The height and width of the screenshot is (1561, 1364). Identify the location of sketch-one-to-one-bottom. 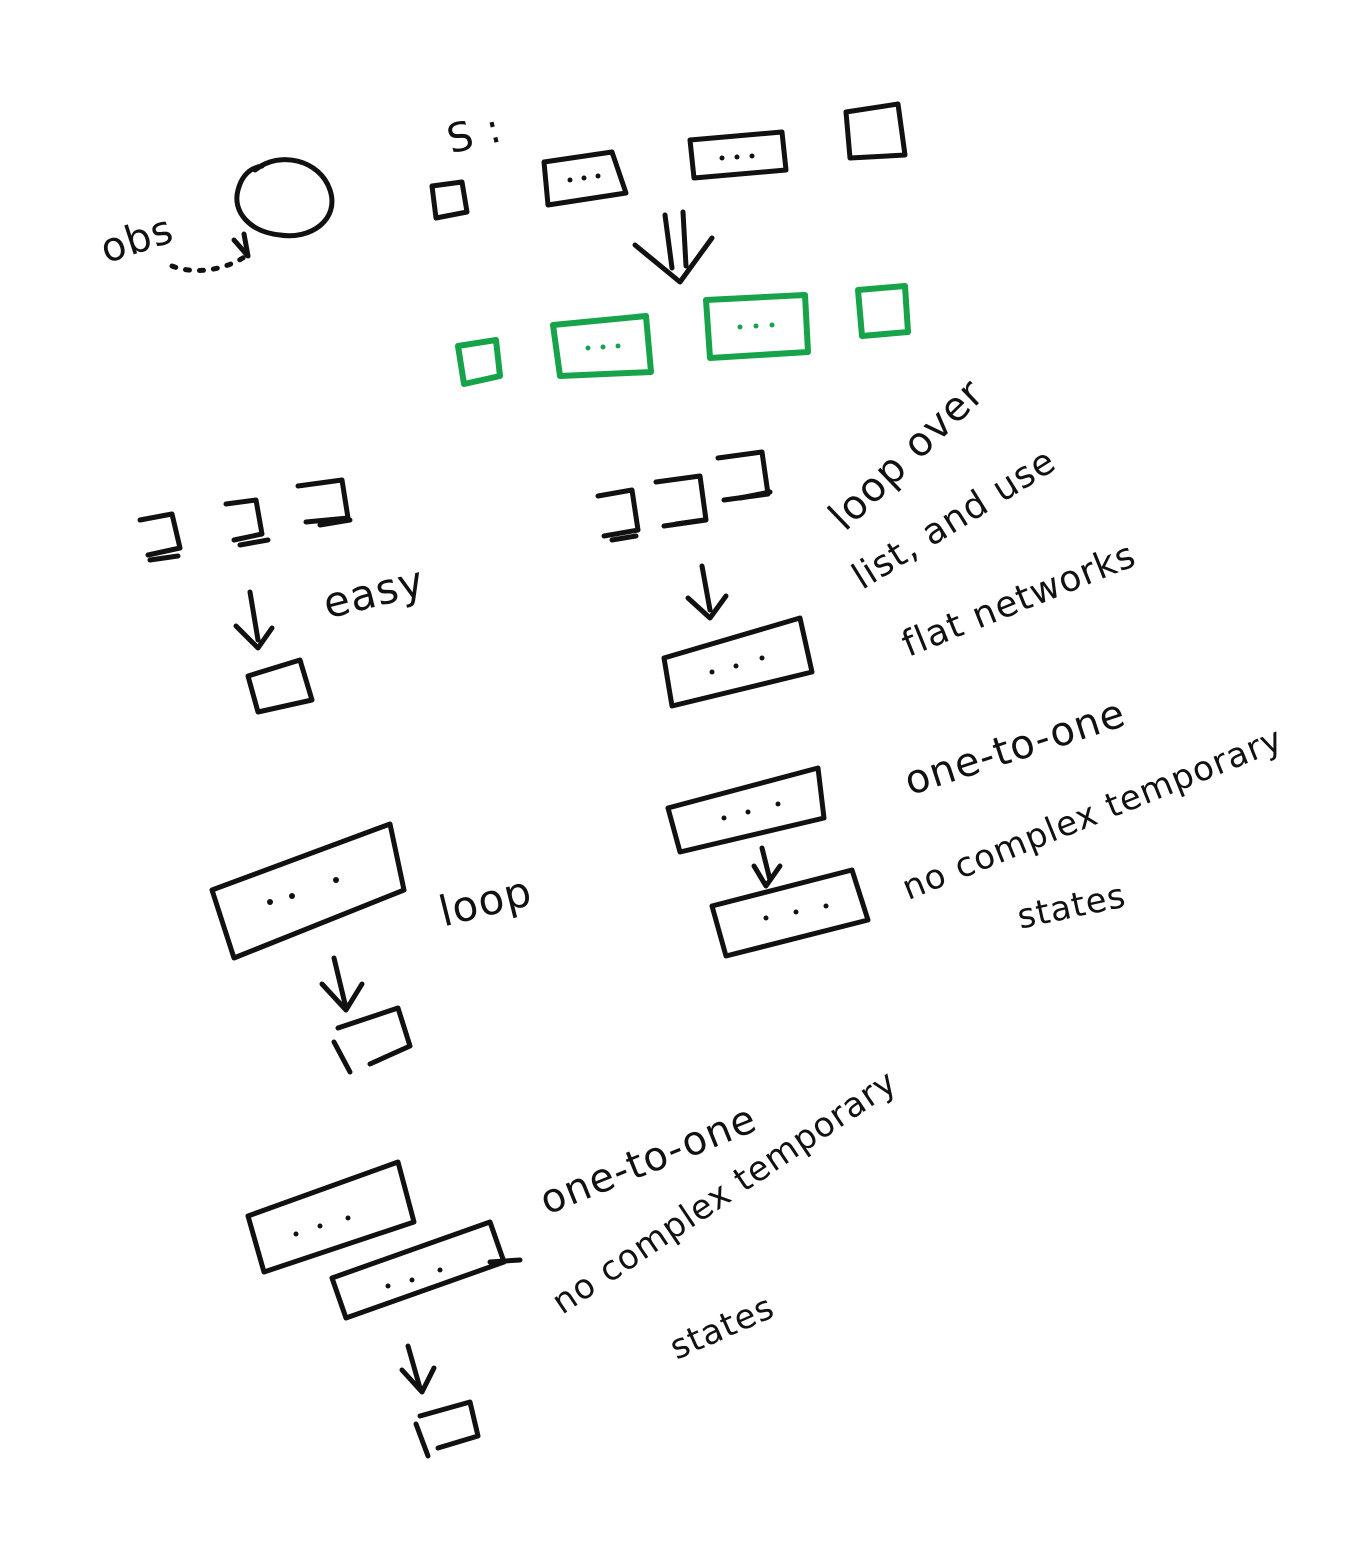
(384, 1309).